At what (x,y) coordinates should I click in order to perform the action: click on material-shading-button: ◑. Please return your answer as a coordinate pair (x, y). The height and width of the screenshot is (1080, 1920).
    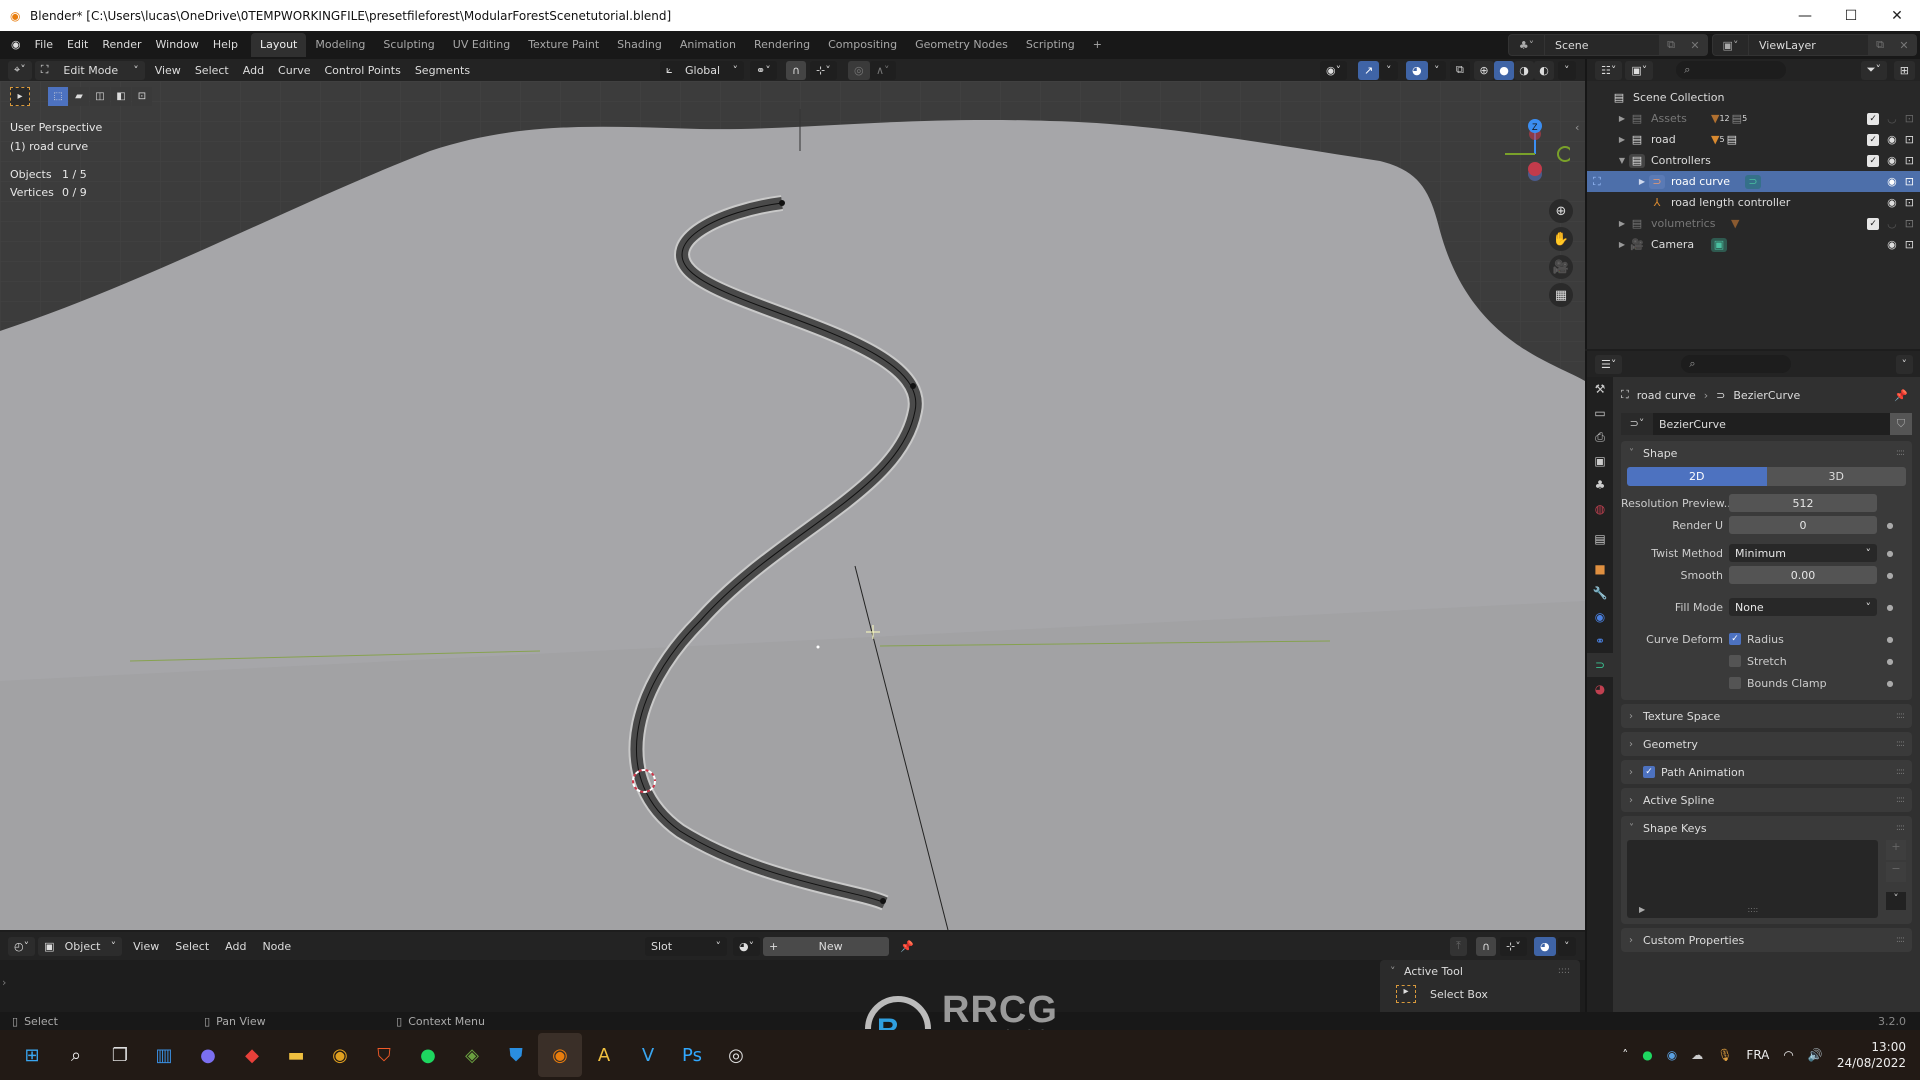
    Looking at the image, I should click on (1524, 70).